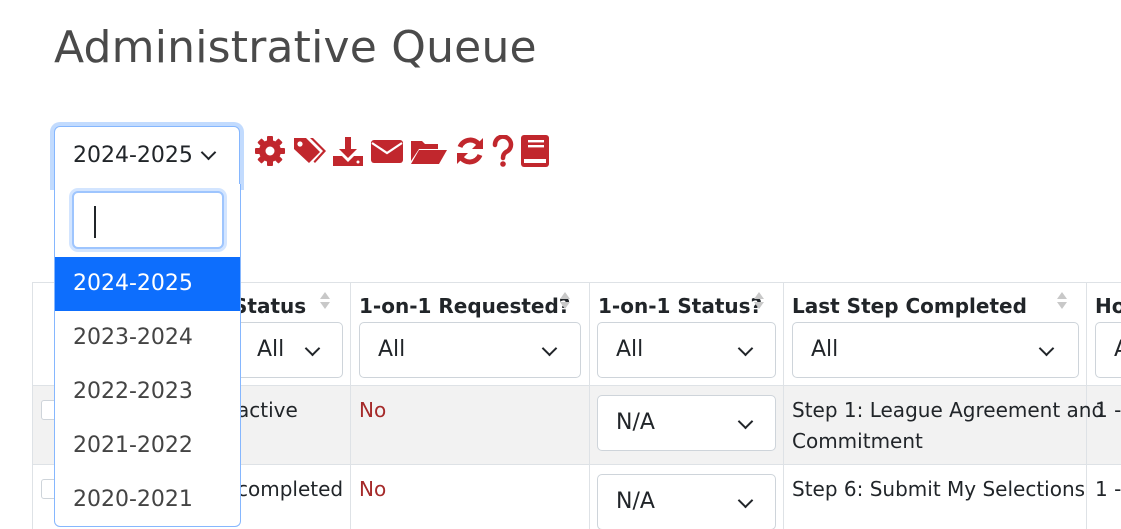  What do you see at coordinates (290, 489) in the screenshot?
I see `cell-status: completed` at bounding box center [290, 489].